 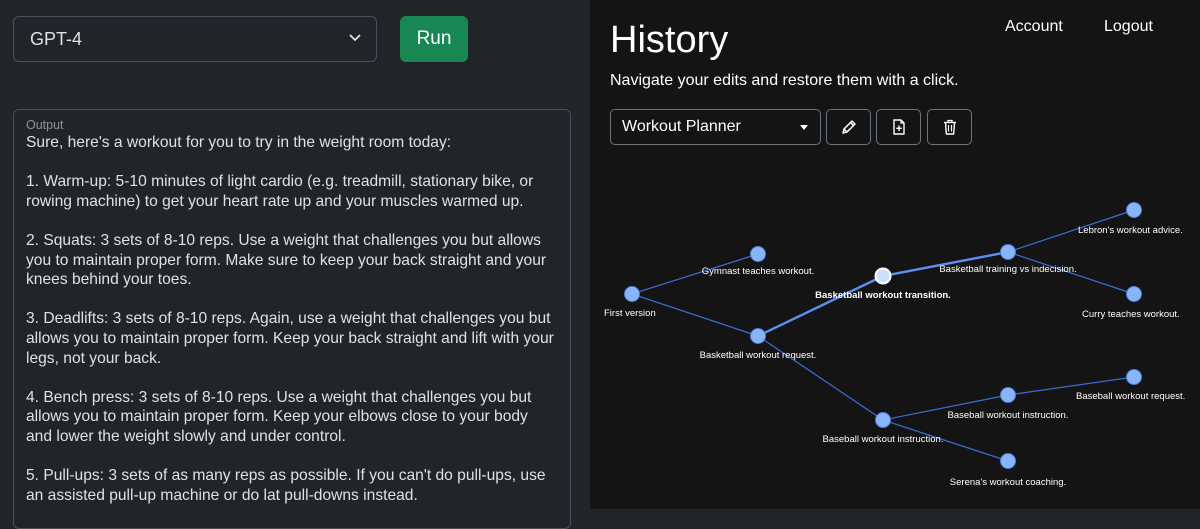 What do you see at coordinates (630, 303) in the screenshot?
I see `history-node: First version` at bounding box center [630, 303].